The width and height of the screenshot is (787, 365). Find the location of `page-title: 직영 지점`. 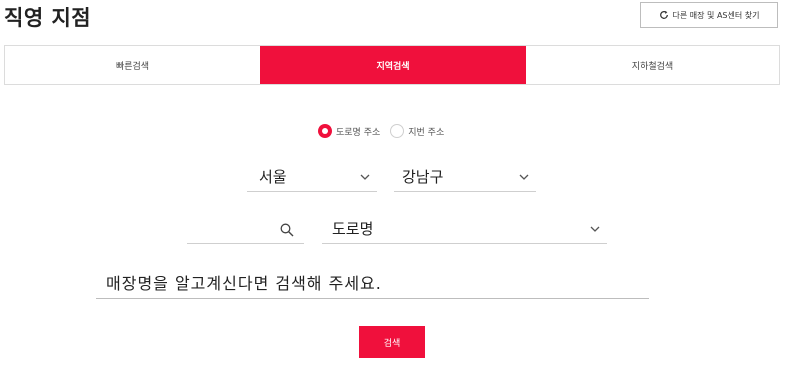

page-title: 직영 지점 is located at coordinates (48, 18).